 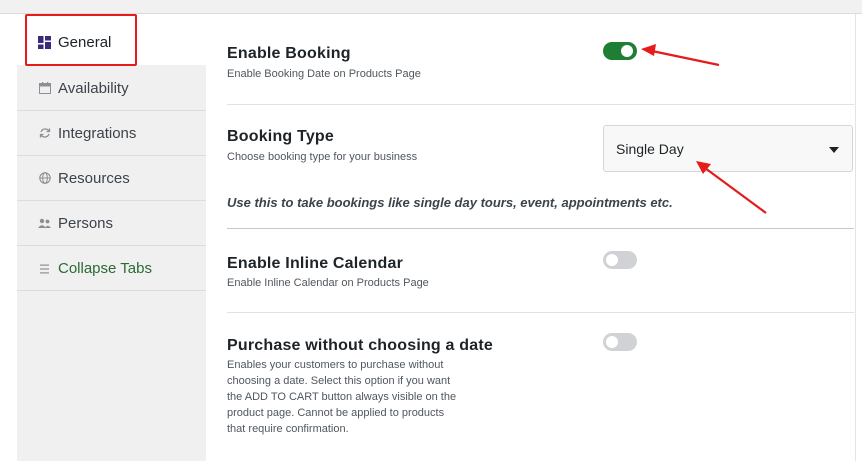 I want to click on collapse-tabs-button: Collapse Tabs, so click(x=111, y=268).